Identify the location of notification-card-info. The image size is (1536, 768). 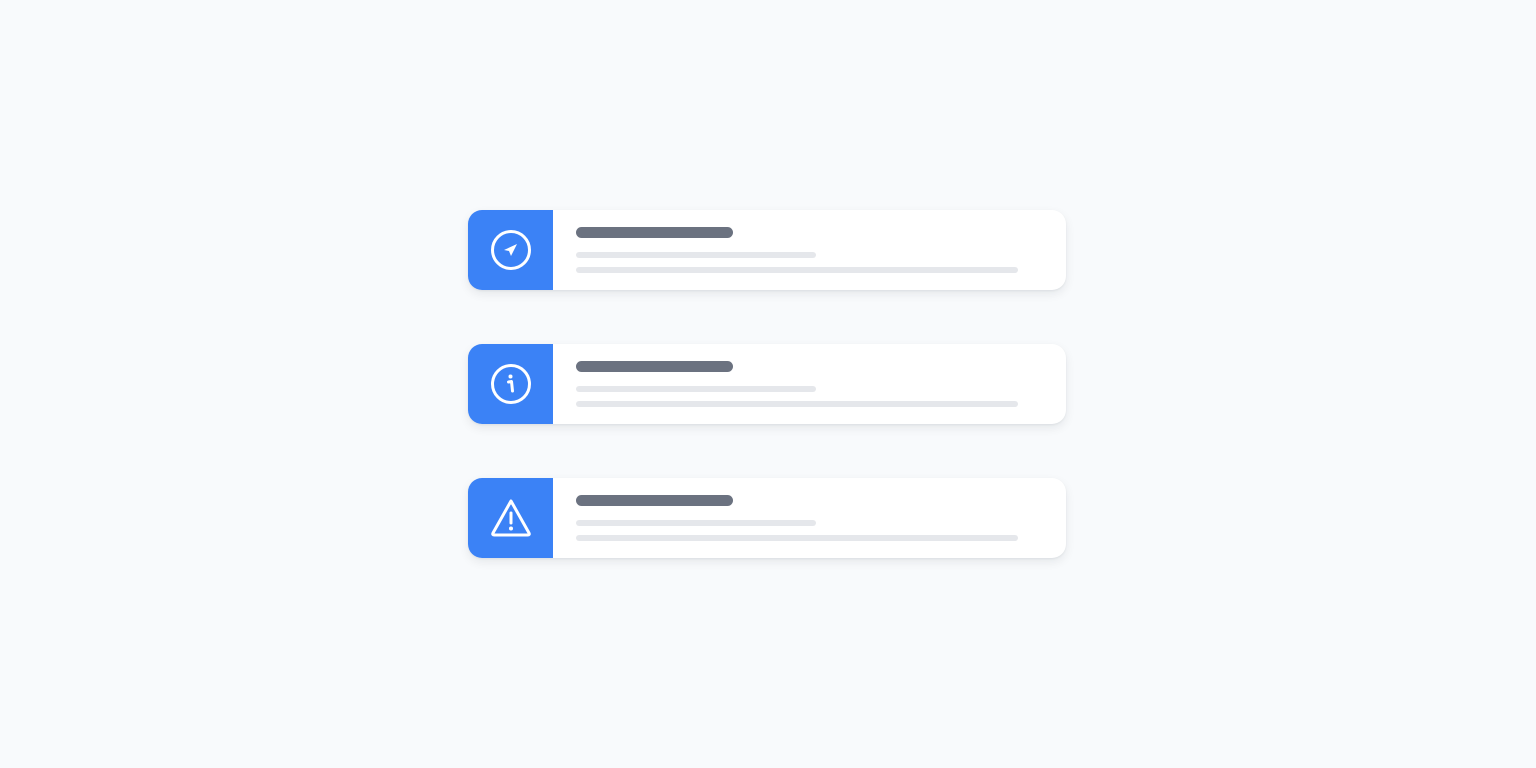
(767, 384).